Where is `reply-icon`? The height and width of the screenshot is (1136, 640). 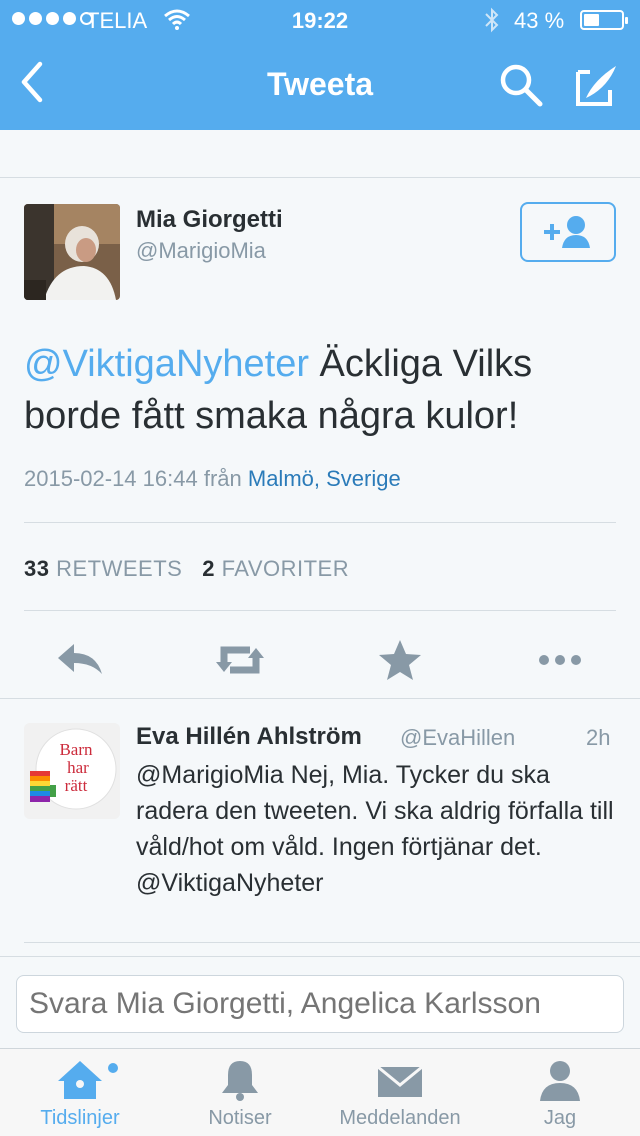 reply-icon is located at coordinates (80, 660).